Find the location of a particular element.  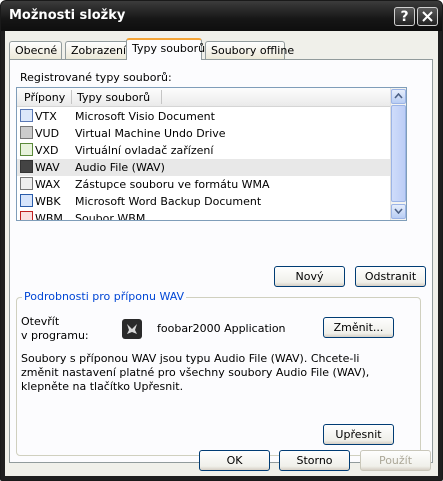

registered-types-label: Registrované typy souborů: is located at coordinates (96, 77).